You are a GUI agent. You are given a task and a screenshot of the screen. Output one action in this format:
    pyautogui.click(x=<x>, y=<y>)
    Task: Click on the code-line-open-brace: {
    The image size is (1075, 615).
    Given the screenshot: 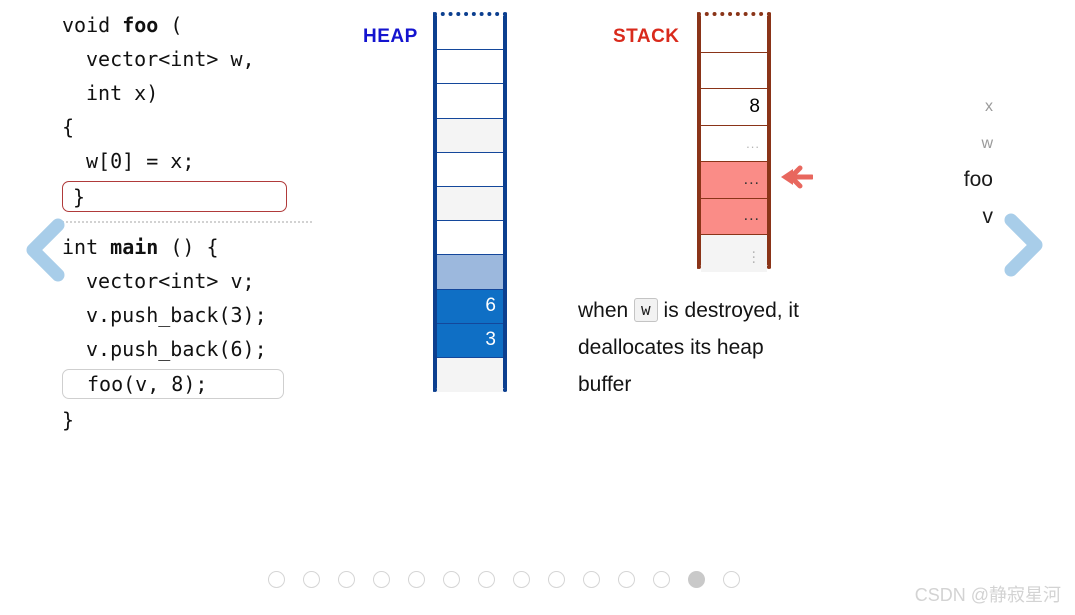 What is the action you would take?
    pyautogui.click(x=68, y=127)
    